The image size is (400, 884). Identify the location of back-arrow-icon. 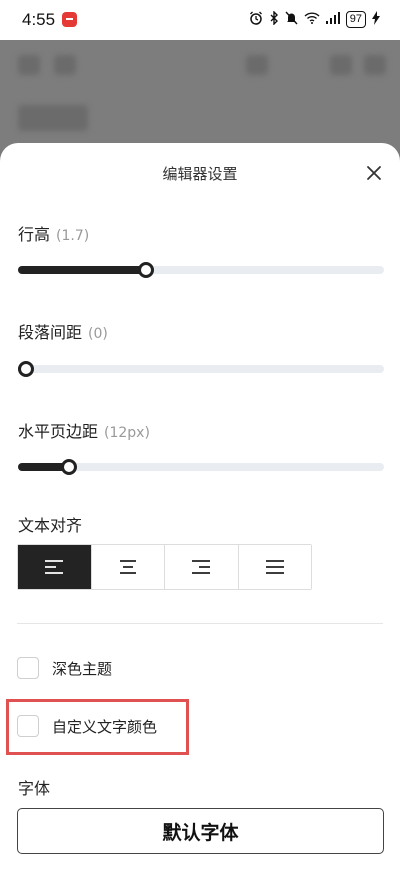
(29, 65).